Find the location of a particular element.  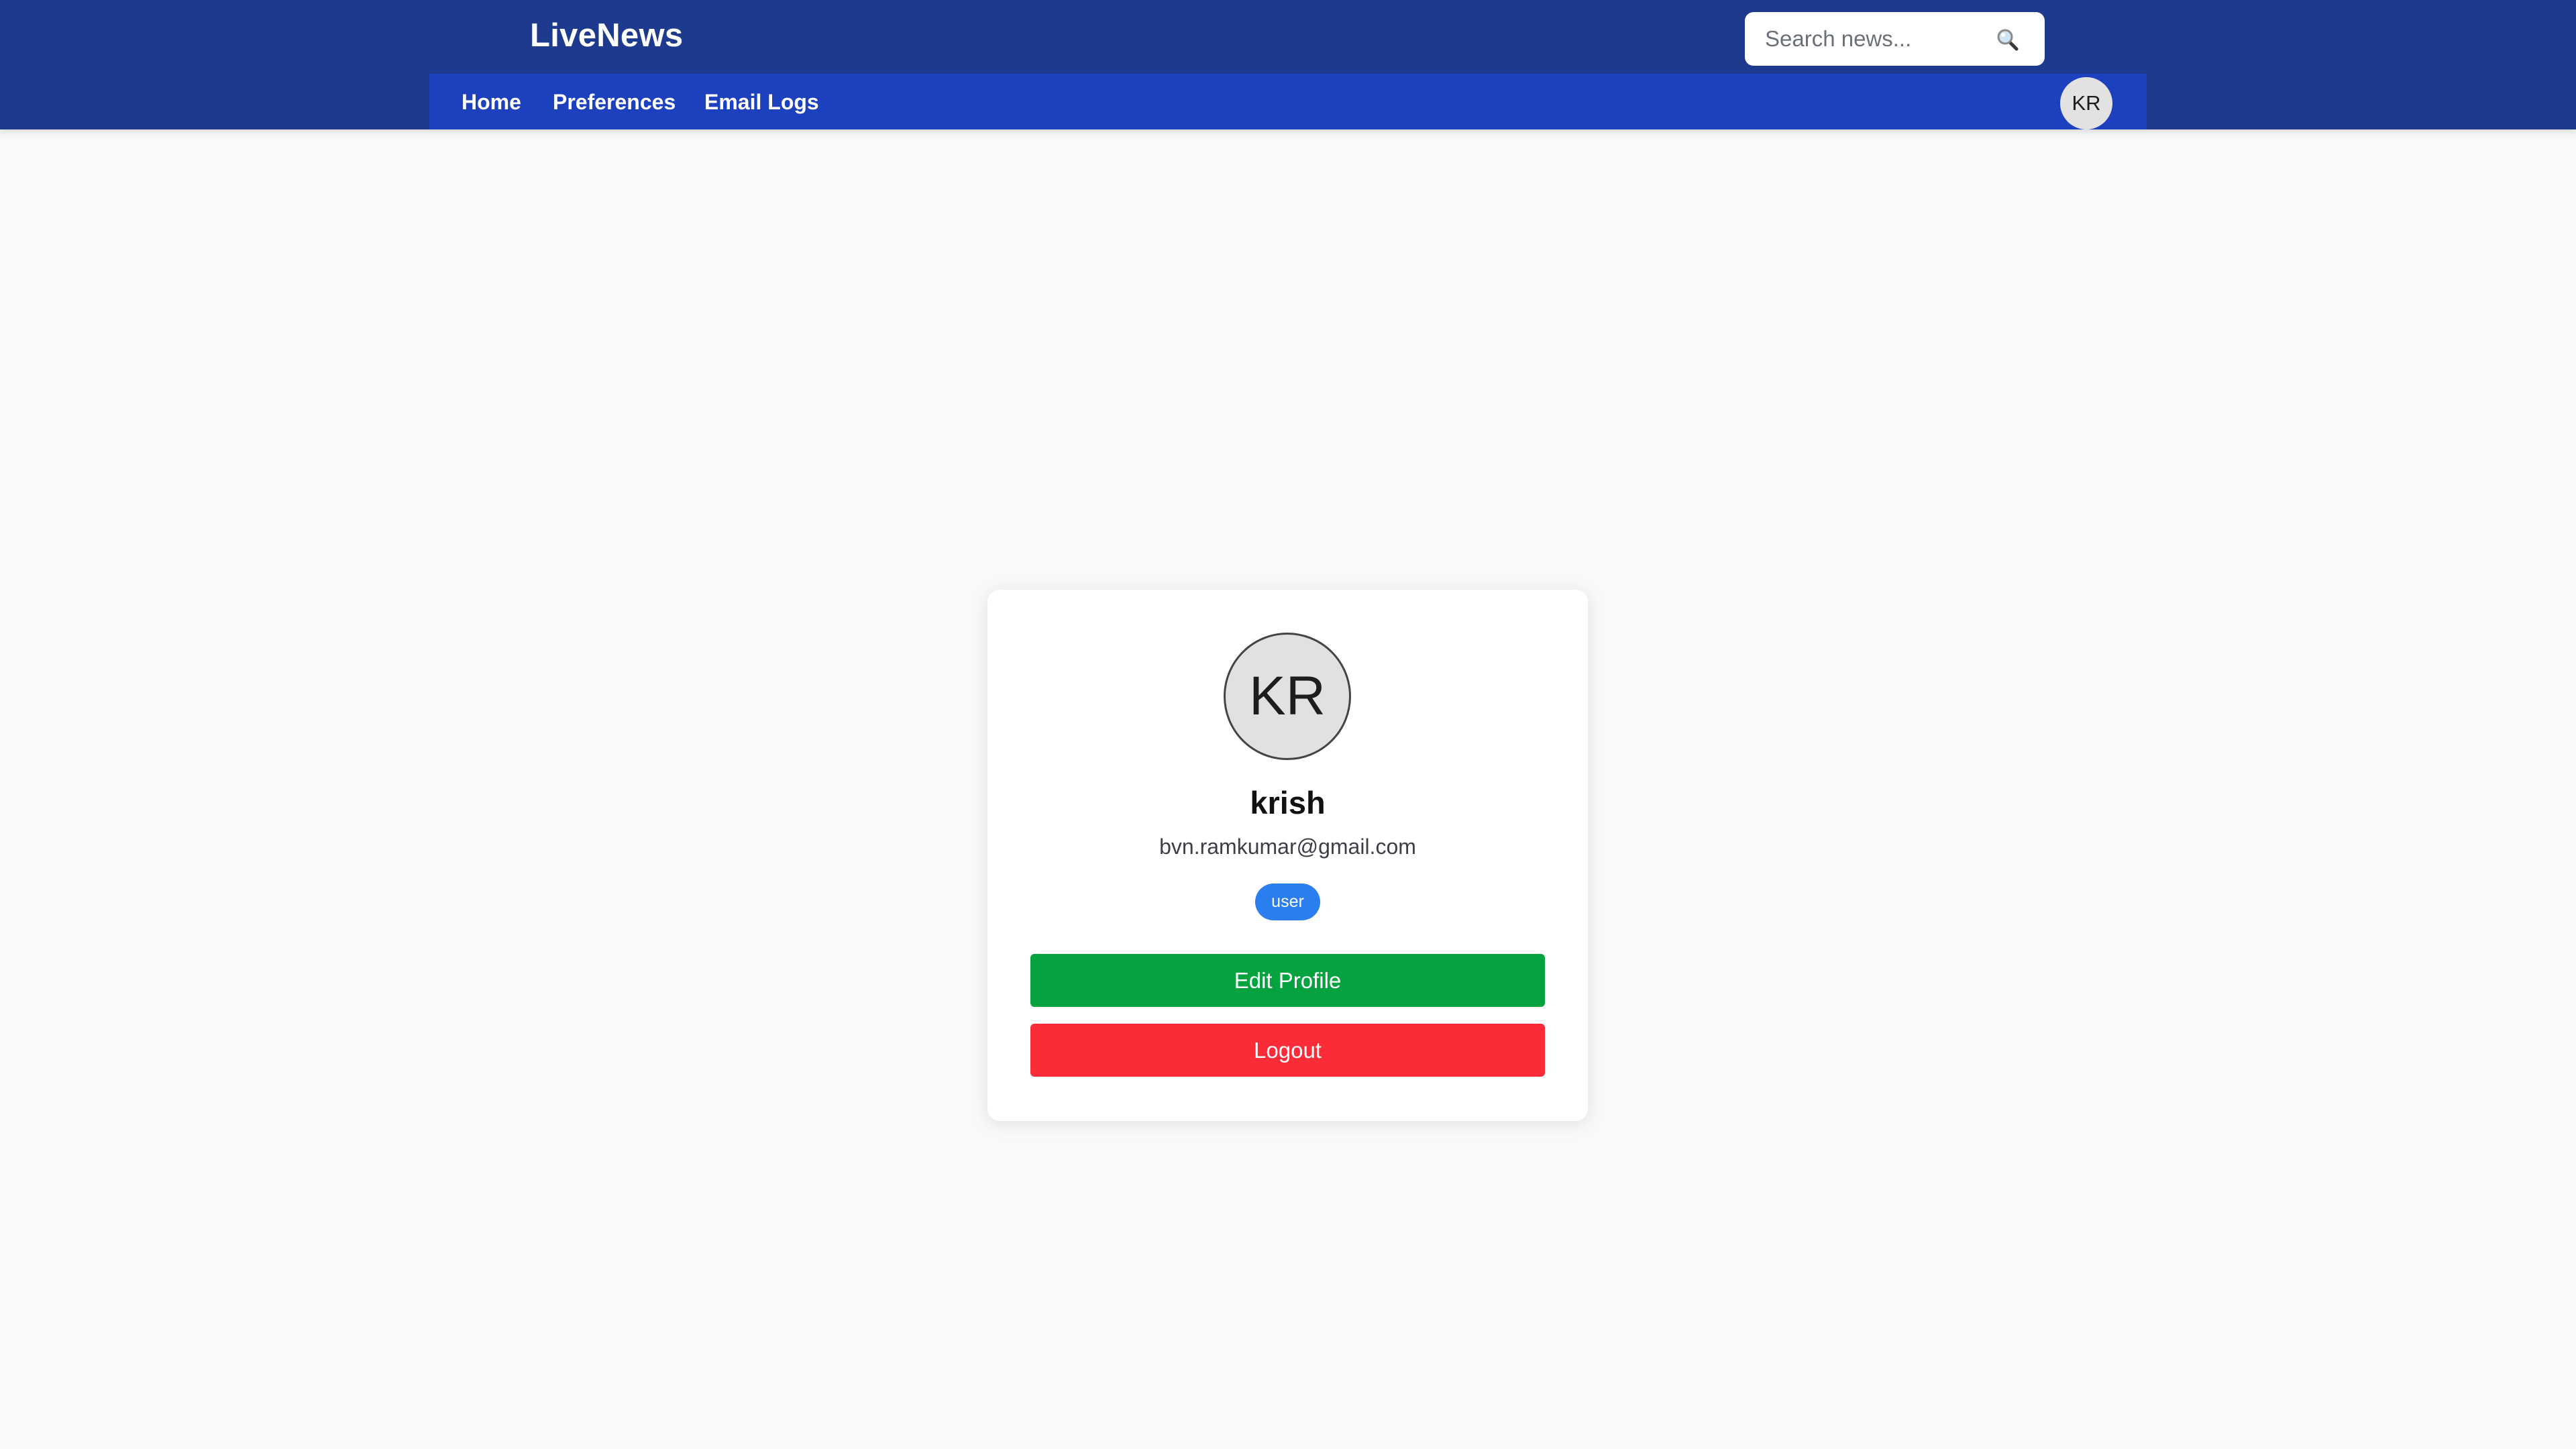

nav-link-home: Home is located at coordinates (491, 102).